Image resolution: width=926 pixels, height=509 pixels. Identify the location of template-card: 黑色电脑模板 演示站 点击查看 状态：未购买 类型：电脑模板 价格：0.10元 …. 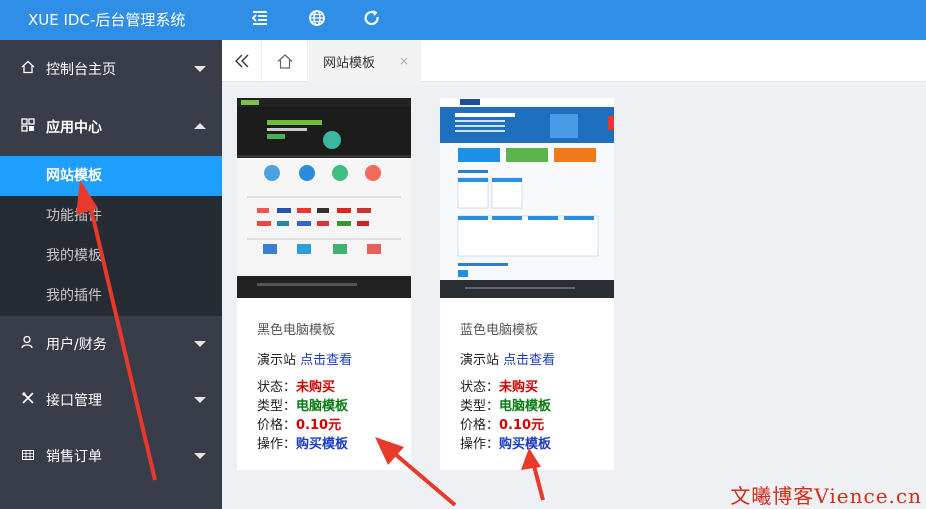
(324, 284).